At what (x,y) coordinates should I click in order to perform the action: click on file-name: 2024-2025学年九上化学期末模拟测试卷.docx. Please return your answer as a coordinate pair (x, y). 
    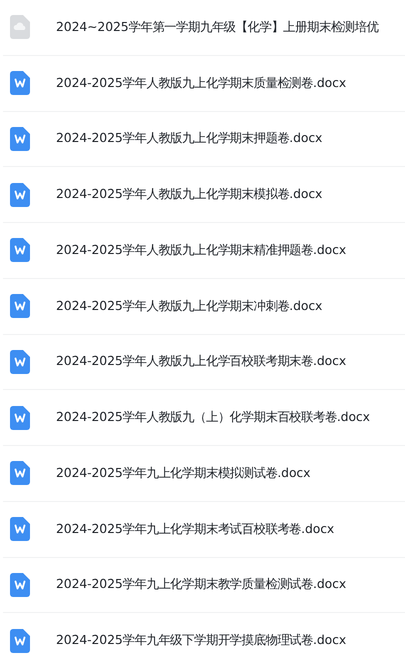
    Looking at the image, I should click on (183, 473).